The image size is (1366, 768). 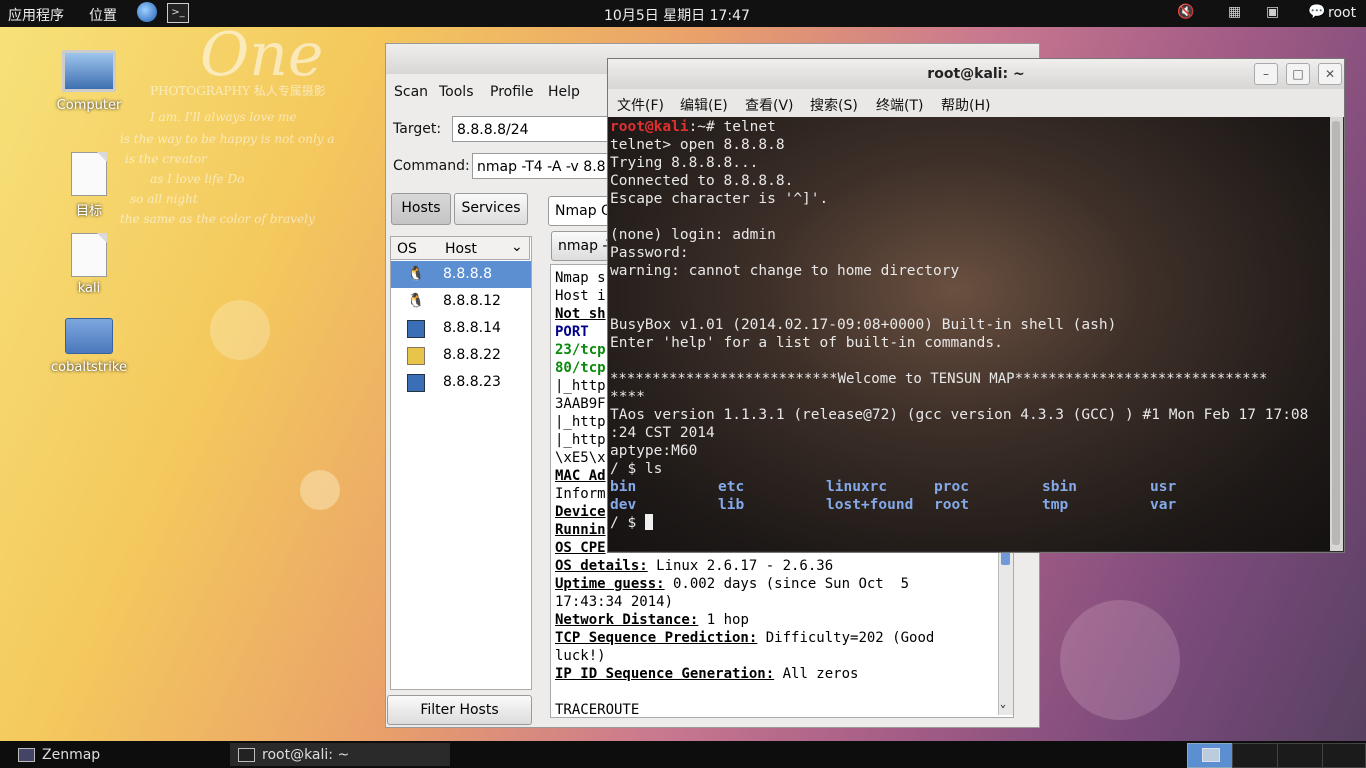 I want to click on places-menu: 位置, so click(x=103, y=15).